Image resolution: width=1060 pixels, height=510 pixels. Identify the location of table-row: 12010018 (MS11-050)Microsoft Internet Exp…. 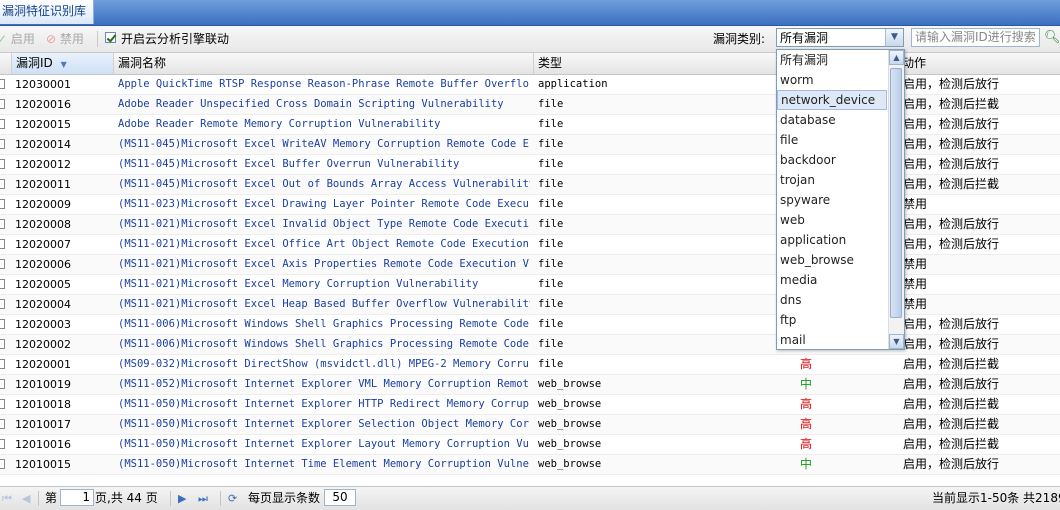
(530, 405).